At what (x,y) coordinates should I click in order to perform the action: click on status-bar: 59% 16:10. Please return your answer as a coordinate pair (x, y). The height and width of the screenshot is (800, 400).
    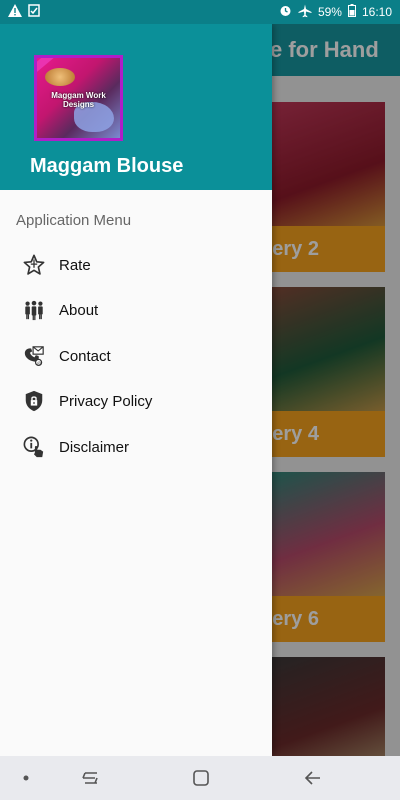
    Looking at the image, I should click on (200, 12).